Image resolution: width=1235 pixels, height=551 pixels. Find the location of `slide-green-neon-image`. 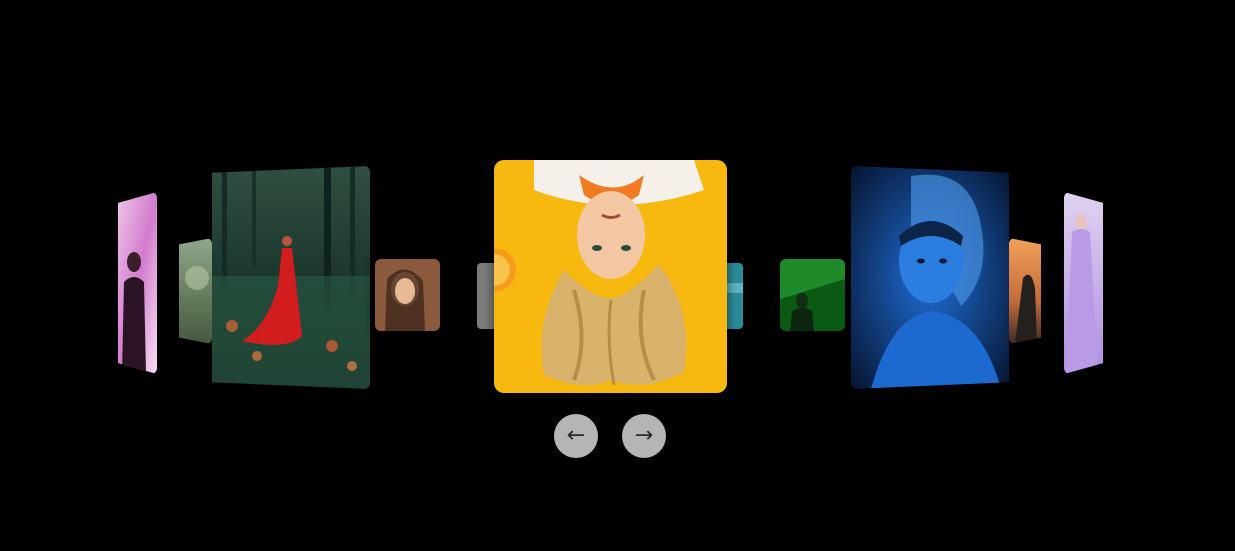

slide-green-neon-image is located at coordinates (812, 295).